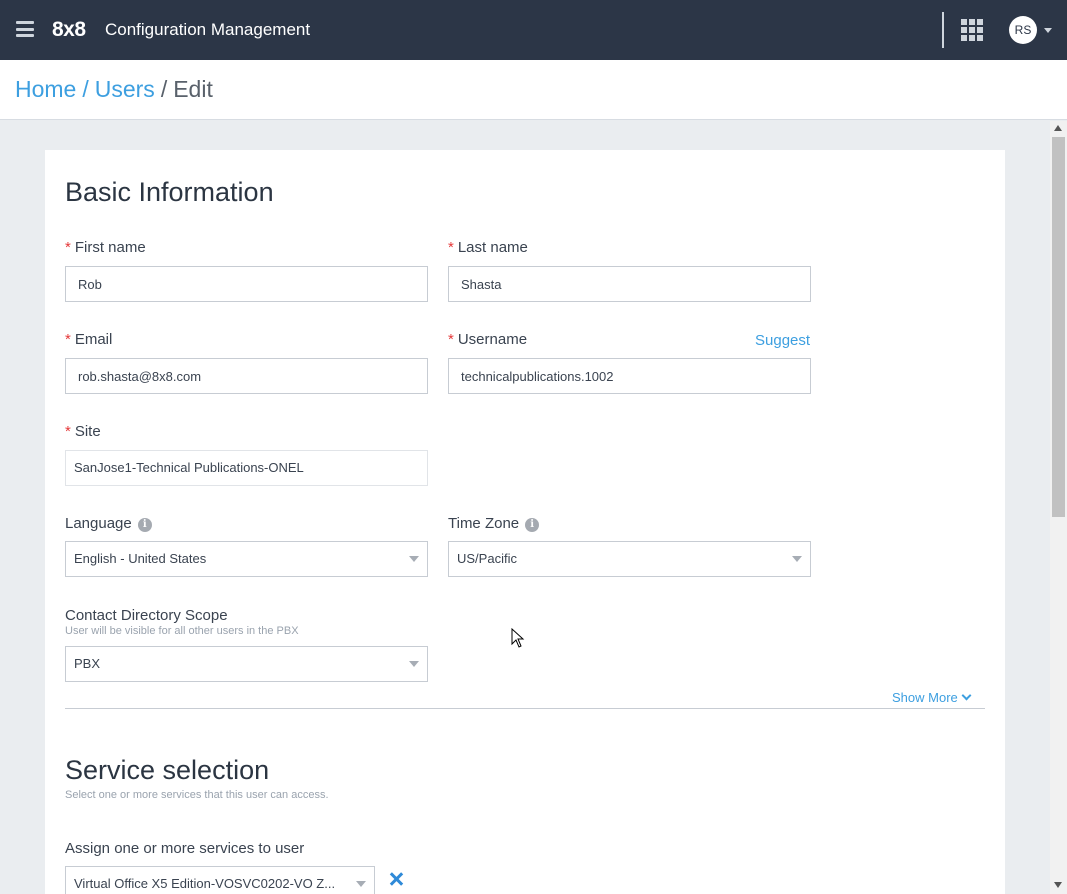  Describe the element at coordinates (932, 697) in the screenshot. I see `show-more-link: Show More` at that location.